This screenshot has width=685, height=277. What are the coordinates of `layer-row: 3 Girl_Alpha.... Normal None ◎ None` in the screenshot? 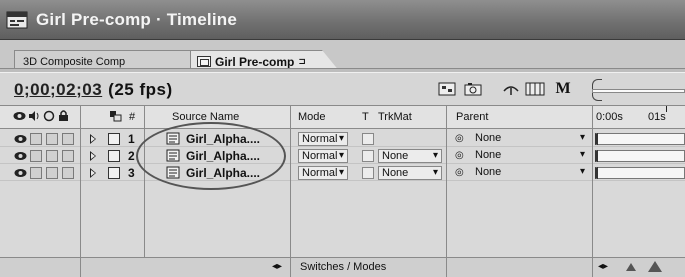 It's located at (342, 173).